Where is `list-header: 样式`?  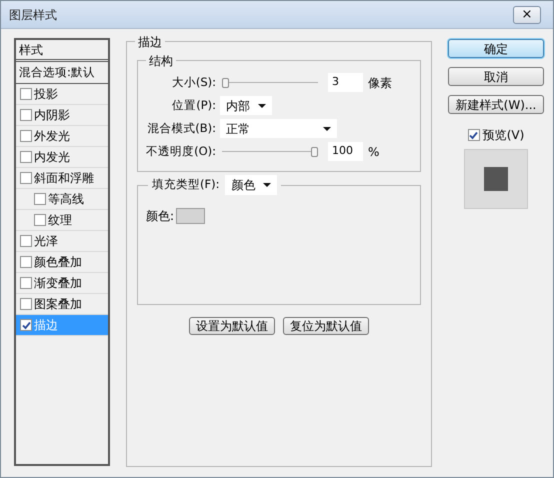
list-header: 样式 is located at coordinates (62, 51).